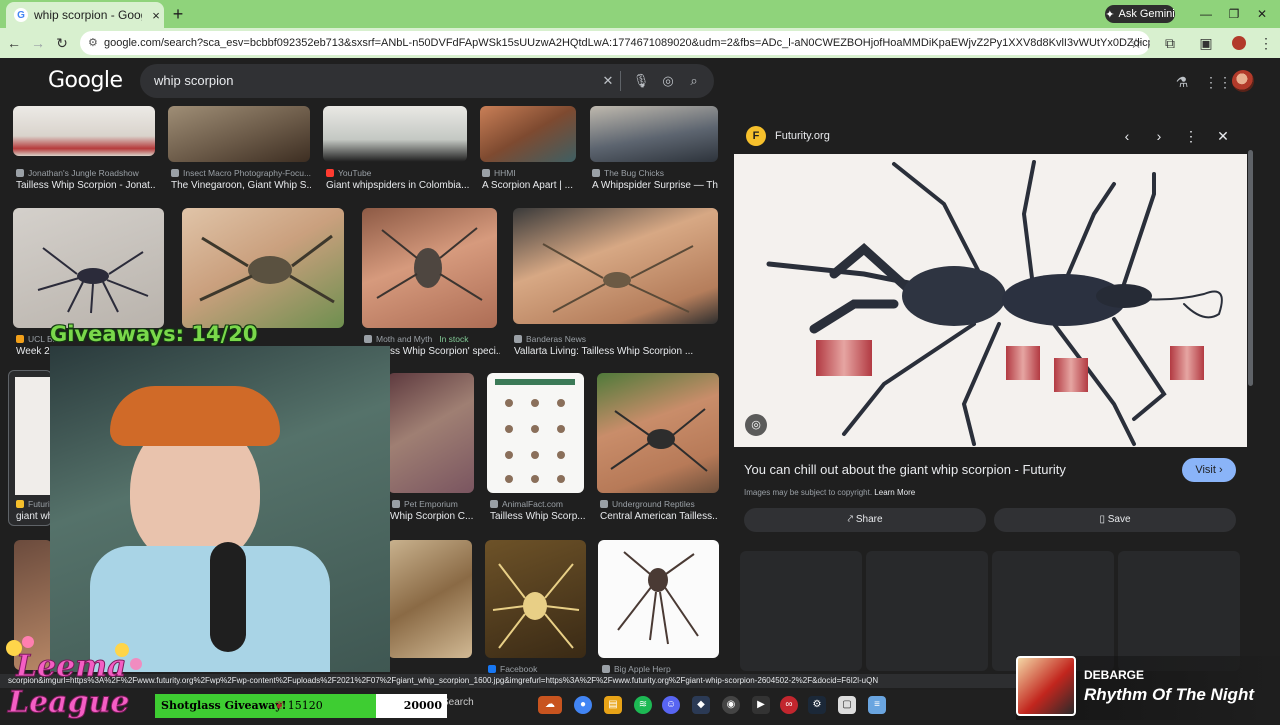 Image resolution: width=1280 pixels, height=725 pixels. Describe the element at coordinates (1205, 470) in the screenshot. I see `visit-label: Visit` at that location.